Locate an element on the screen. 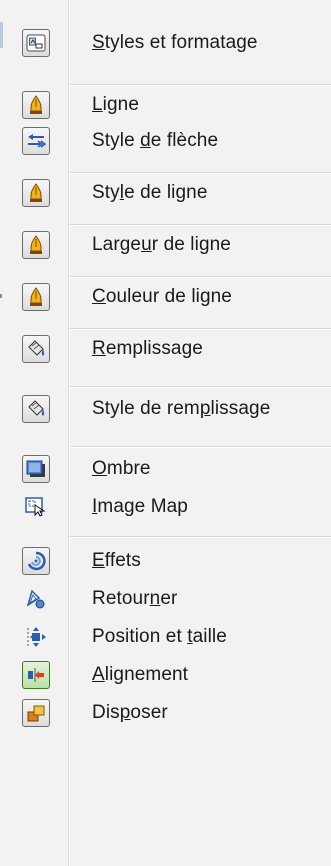 Image resolution: width=331 pixels, height=866 pixels. menu-item-line-color: Couleur de ligne is located at coordinates (165, 297).